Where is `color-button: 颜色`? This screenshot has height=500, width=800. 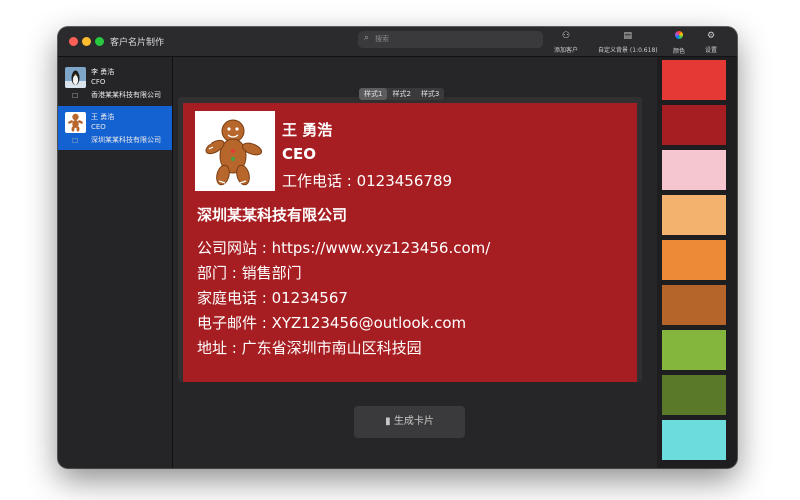
color-button: 颜色 is located at coordinates (679, 43).